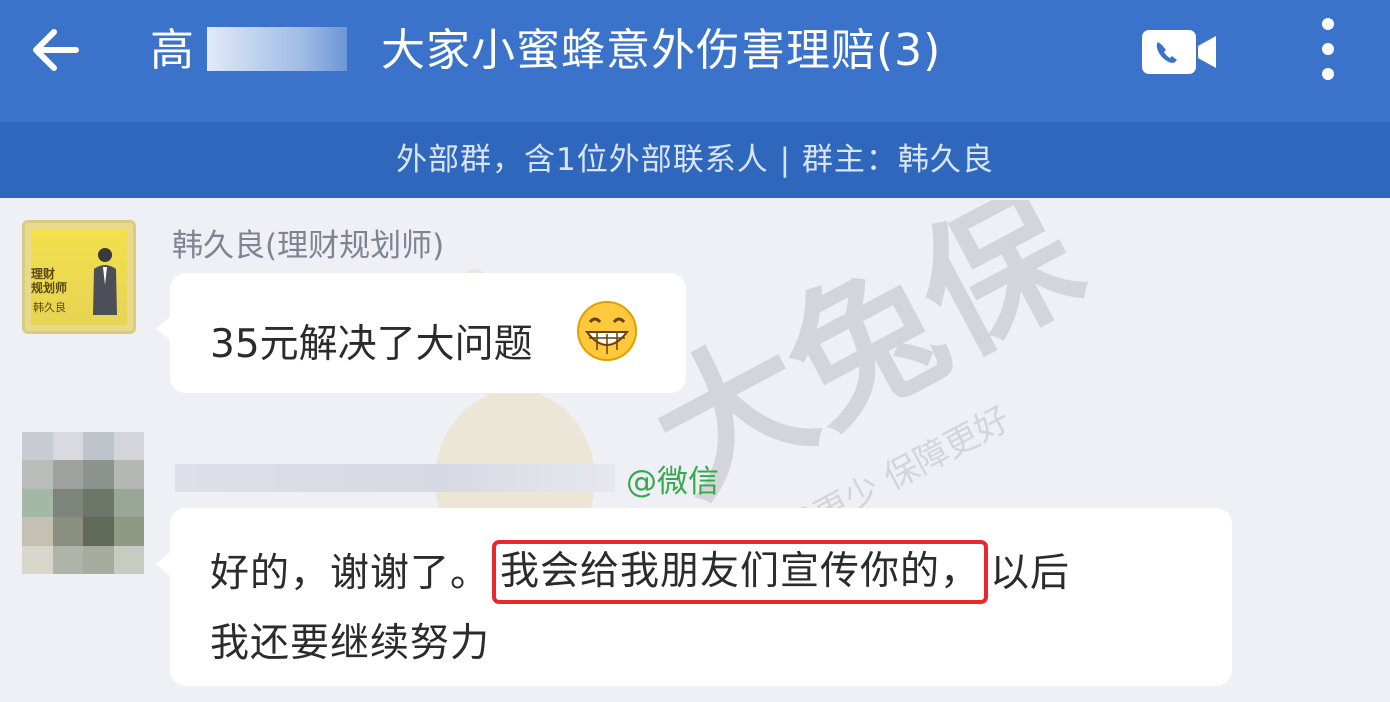 The width and height of the screenshot is (1390, 702). I want to click on chat-title: 高 大家小蜜蜂意外伤害理赔(3), so click(545, 51).